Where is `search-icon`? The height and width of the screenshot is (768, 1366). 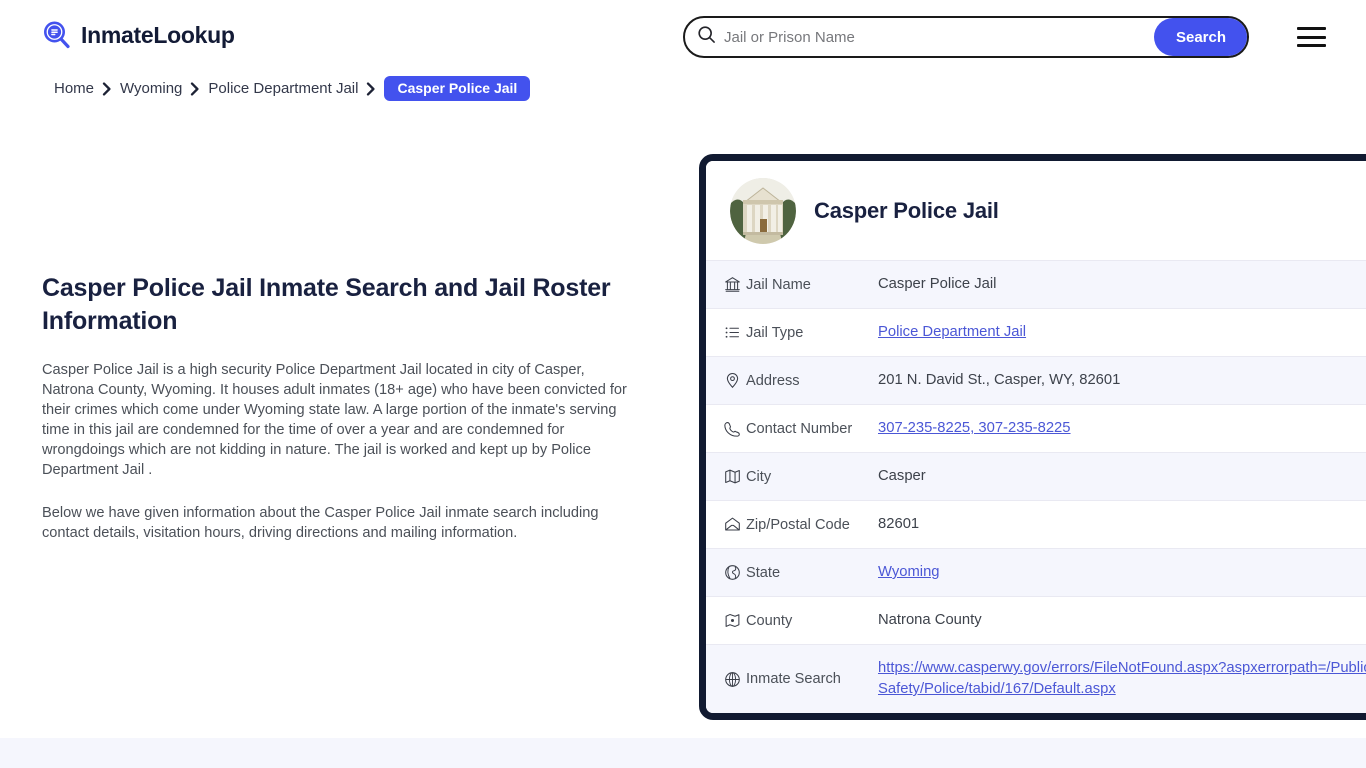
search-icon is located at coordinates (706, 37).